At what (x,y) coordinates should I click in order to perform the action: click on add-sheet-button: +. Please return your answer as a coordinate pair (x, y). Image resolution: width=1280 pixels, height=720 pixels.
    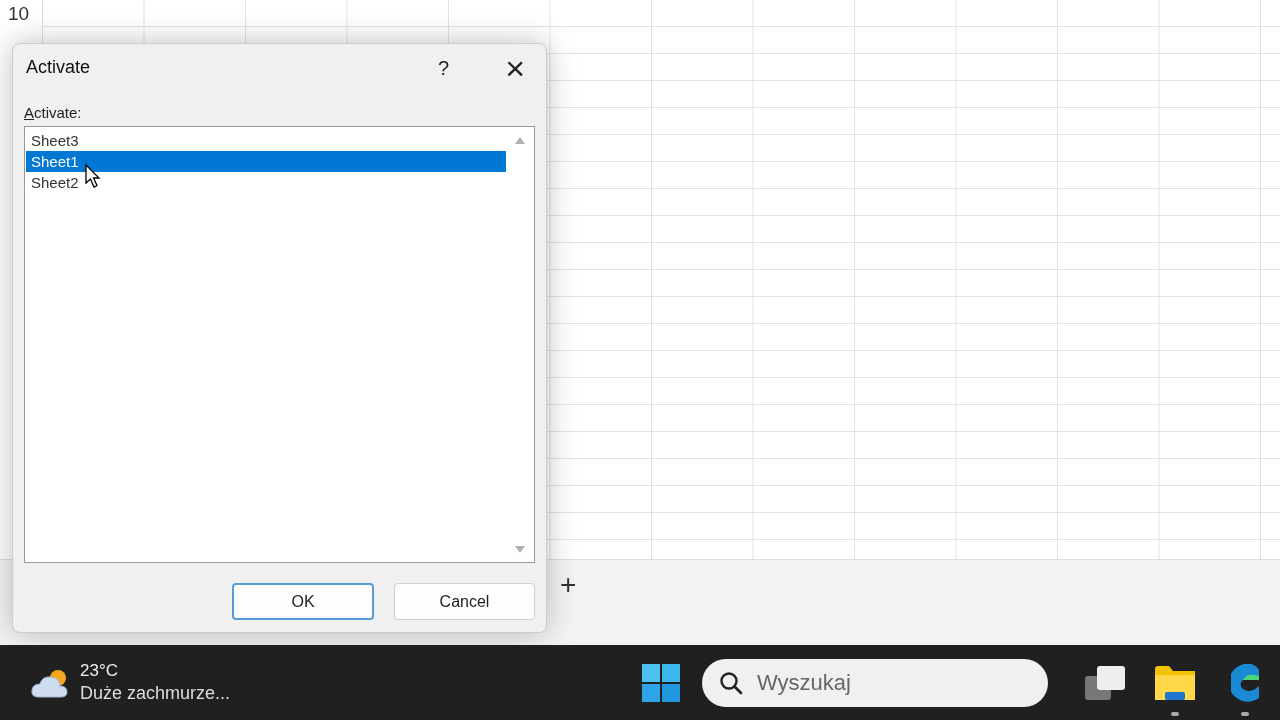
    Looking at the image, I should click on (568, 585).